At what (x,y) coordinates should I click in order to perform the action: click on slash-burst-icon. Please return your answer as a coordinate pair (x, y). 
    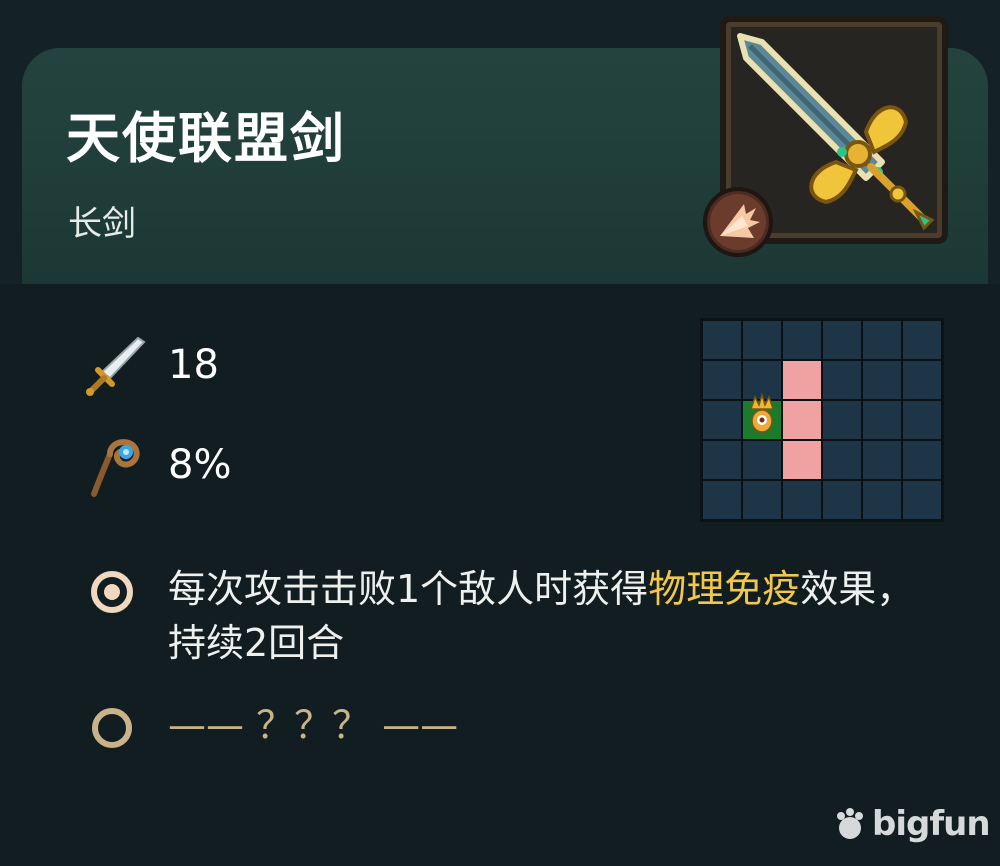
    Looking at the image, I should click on (738, 222).